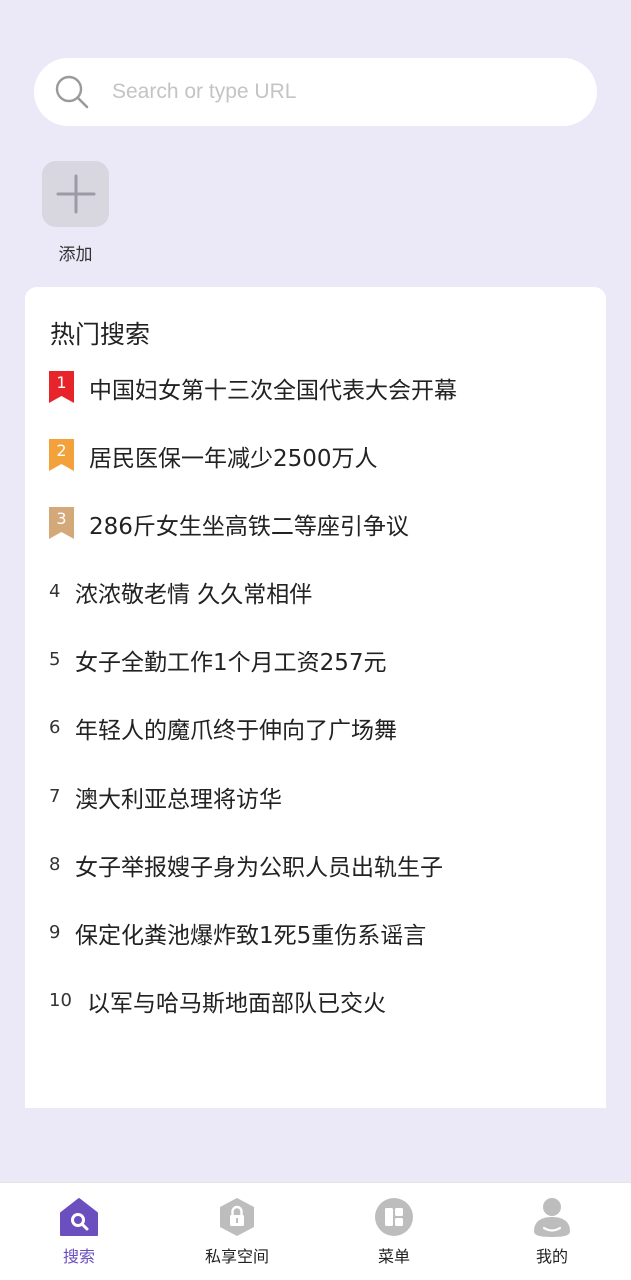  Describe the element at coordinates (315, 798) in the screenshot. I see `hot-search-item: 7 澳大利亚总理将访华` at that location.